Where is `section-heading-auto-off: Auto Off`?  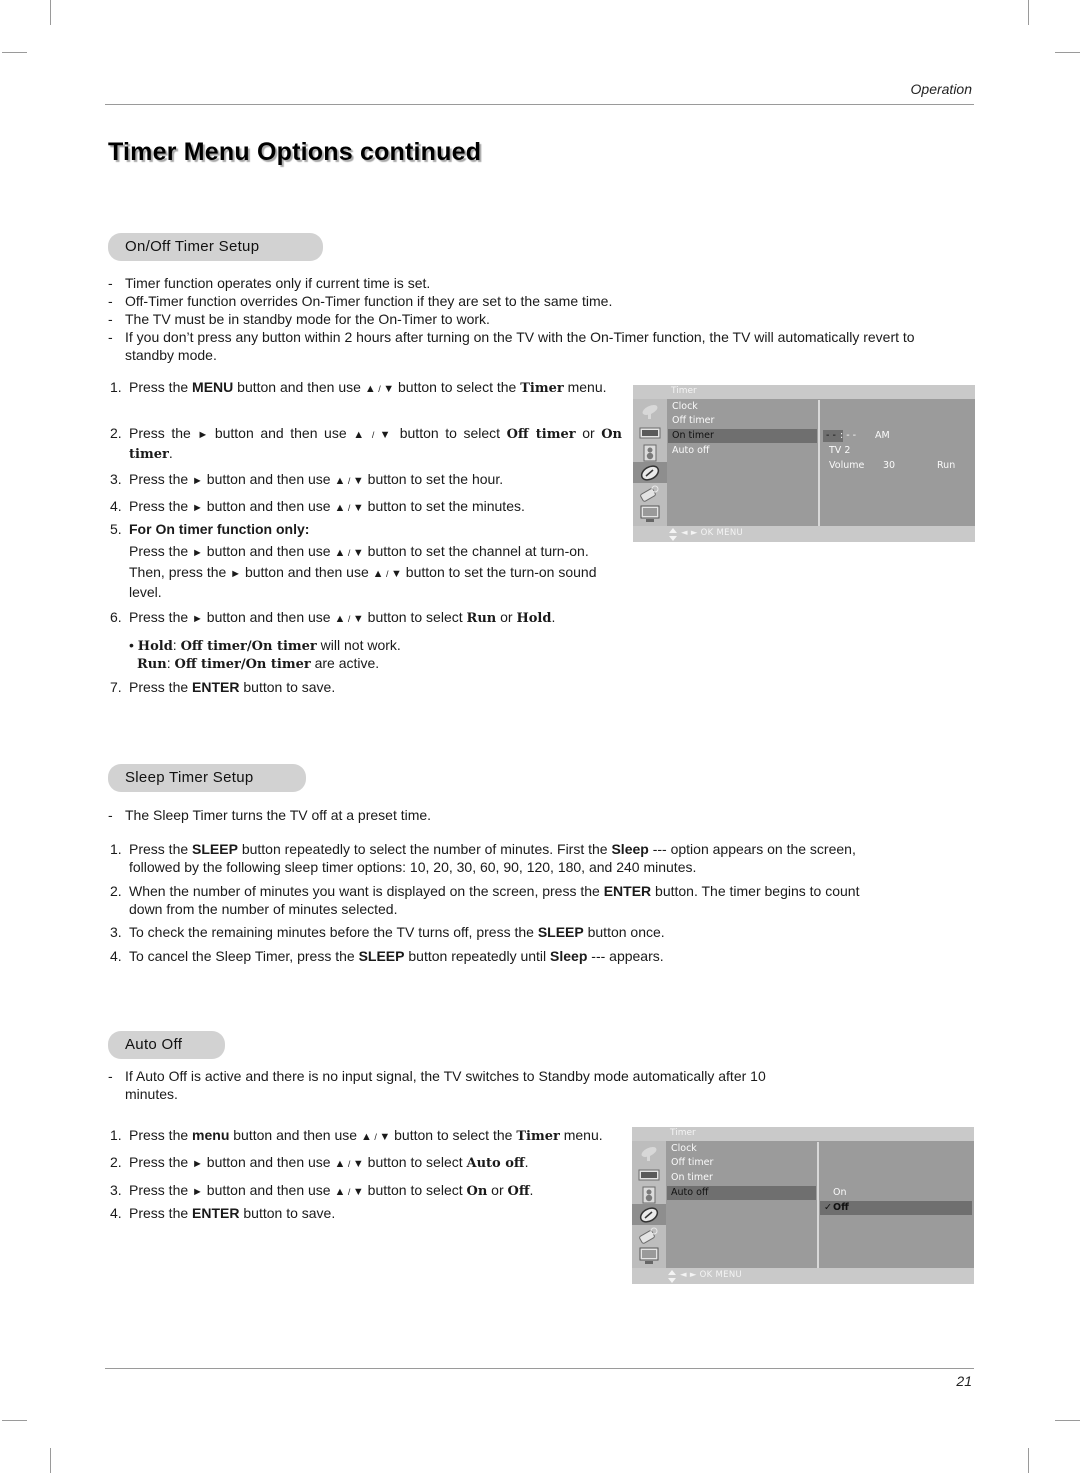
section-heading-auto-off: Auto Off is located at coordinates (166, 1045).